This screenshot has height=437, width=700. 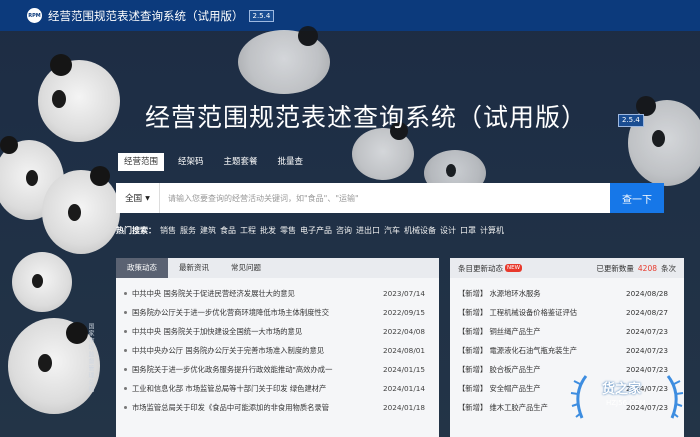 What do you see at coordinates (647, 293) in the screenshot?
I see `update-date: 2024/08/28` at bounding box center [647, 293].